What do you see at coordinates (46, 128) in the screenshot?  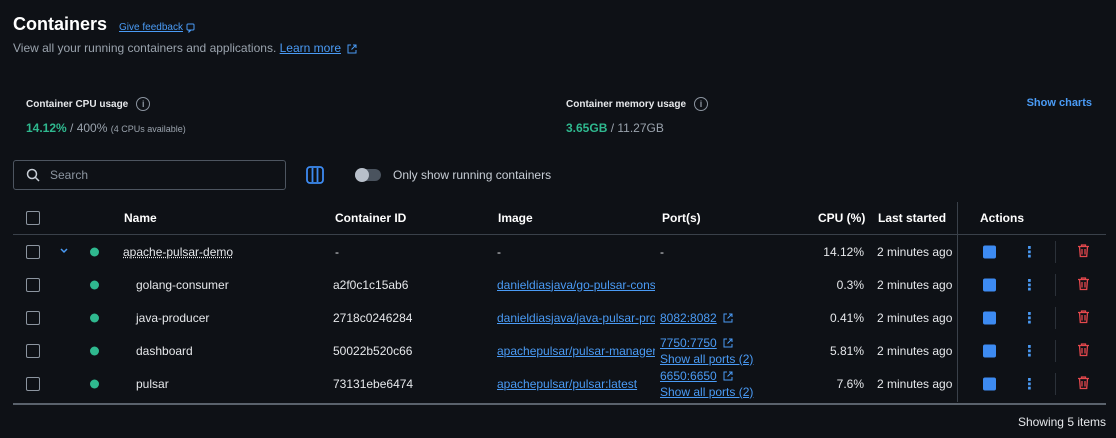 I see `cpu-usage-value: 14.12%` at bounding box center [46, 128].